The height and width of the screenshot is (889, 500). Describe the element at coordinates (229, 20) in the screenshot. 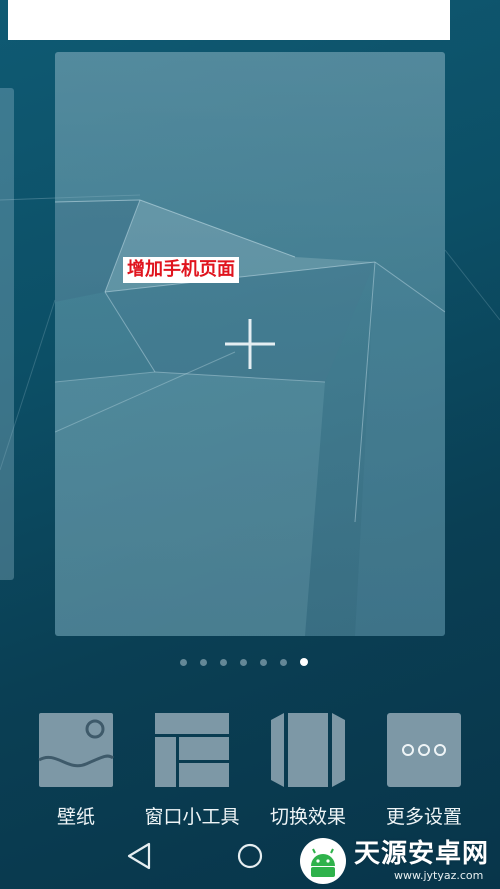

I see `status-bar` at that location.